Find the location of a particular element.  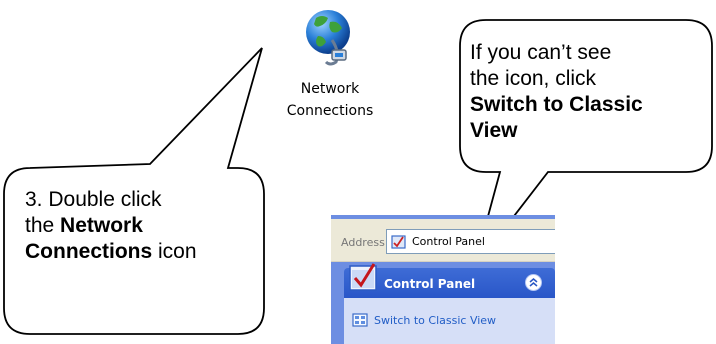

callout-left-line1: 3. Double click is located at coordinates (93, 199).